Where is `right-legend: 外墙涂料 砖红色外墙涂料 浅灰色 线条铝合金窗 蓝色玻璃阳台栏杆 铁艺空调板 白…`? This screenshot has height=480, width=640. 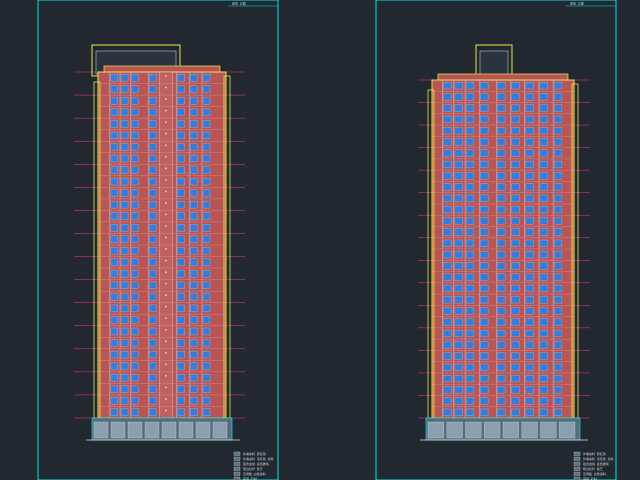 right-legend: 外墙涂料 砖红色外墙涂料 浅灰色 线条铝合金窗 蓝色玻璃阳台栏杆 铁艺空调板 白… is located at coordinates (593, 465).